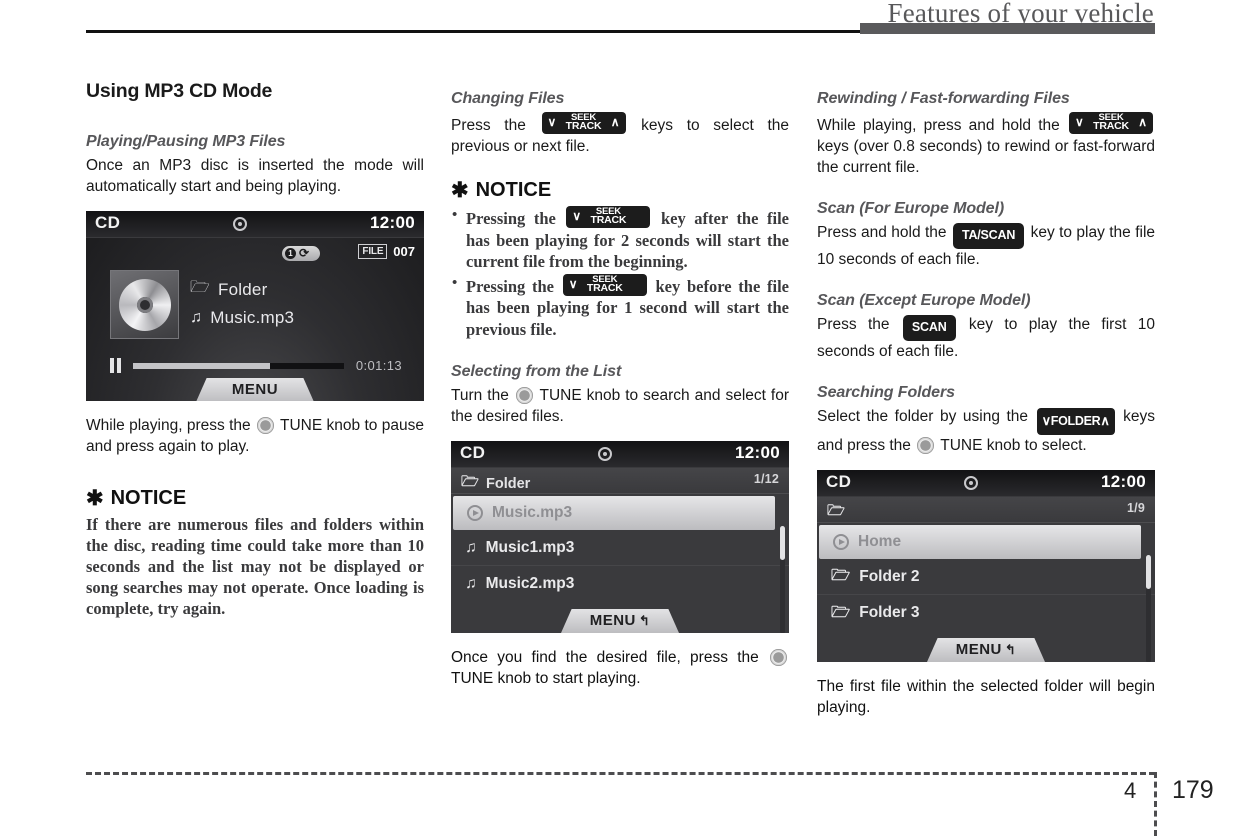 The height and width of the screenshot is (836, 1240). What do you see at coordinates (524, 395) in the screenshot?
I see `tune-knob-icon-mid` at bounding box center [524, 395].